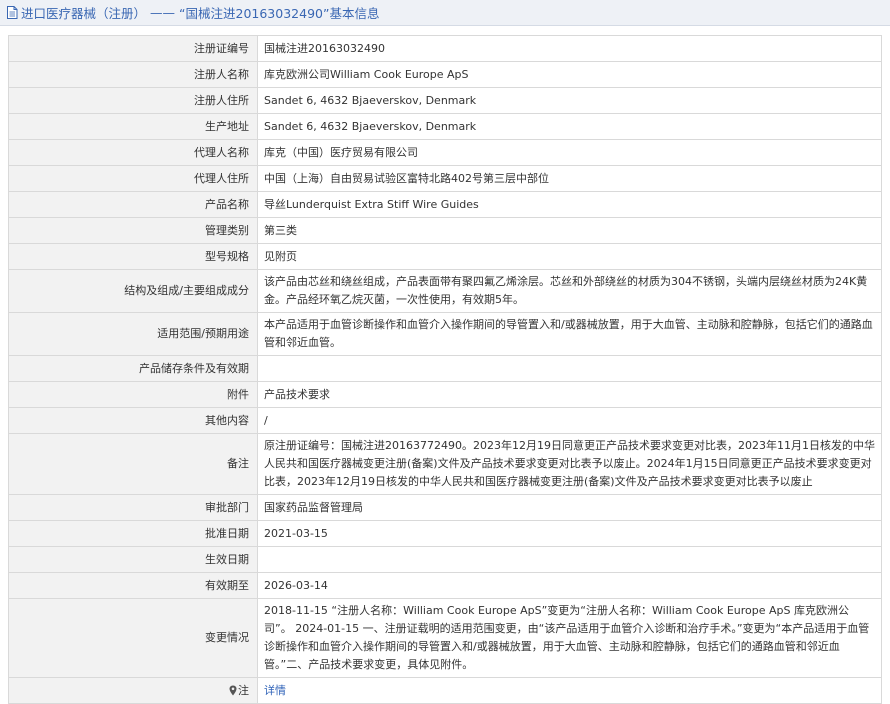 The height and width of the screenshot is (704, 890). Describe the element at coordinates (133, 230) in the screenshot. I see `row-label: 管理类别` at that location.